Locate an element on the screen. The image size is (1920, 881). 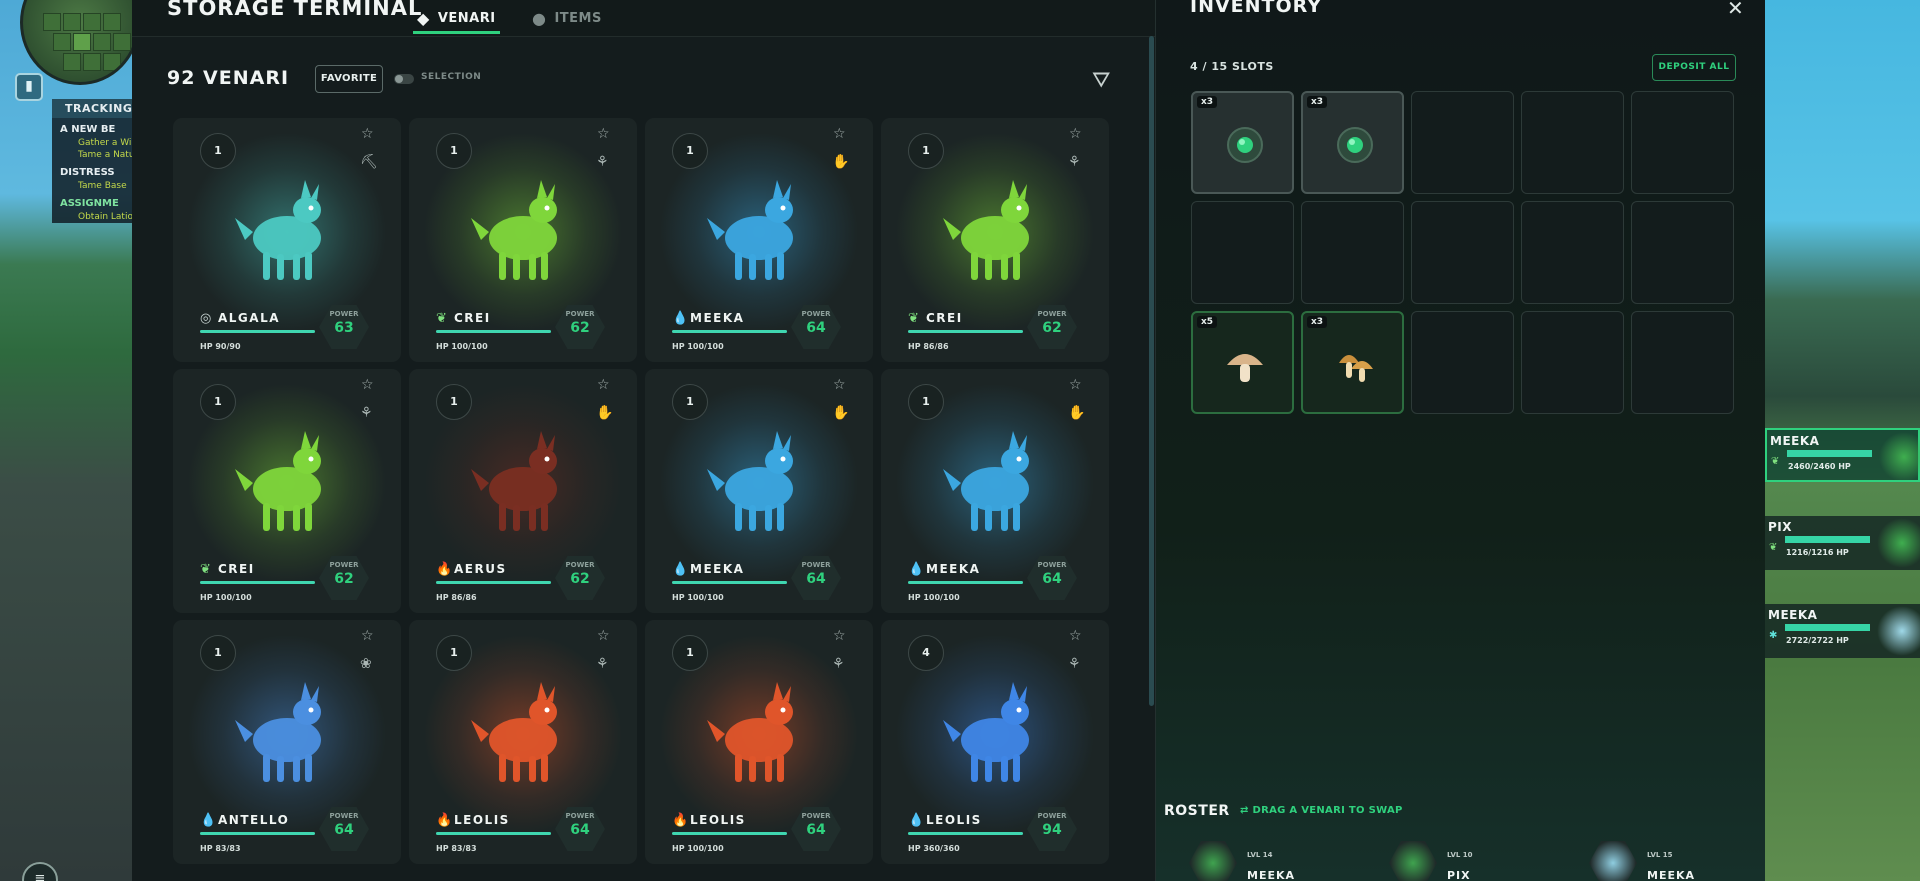
venari-name: AERUS is located at coordinates (480, 569).